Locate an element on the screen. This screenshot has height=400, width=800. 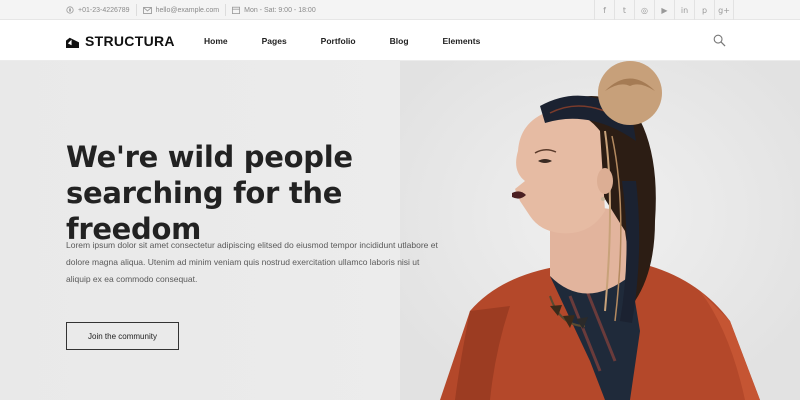
youtube-icon: ▶ is located at coordinates (664, 10).